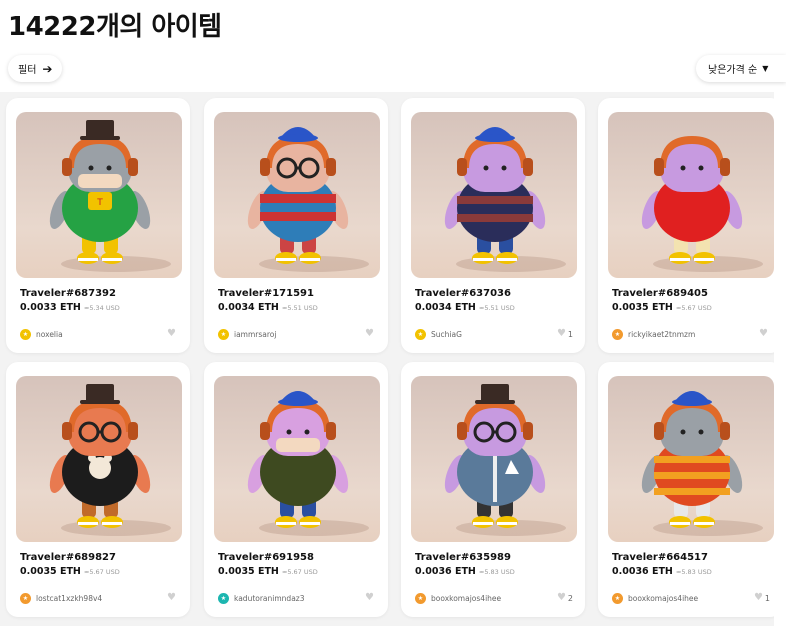  What do you see at coordinates (662, 334) in the screenshot?
I see `owner-name: rickyikaet2tnmzm` at bounding box center [662, 334].